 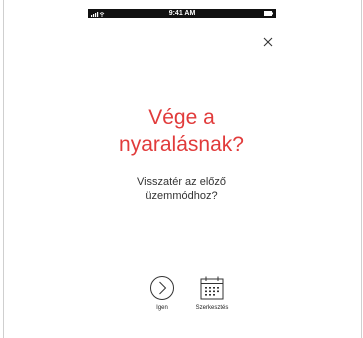 I want to click on chevron-right-circle-icon, so click(x=162, y=288).